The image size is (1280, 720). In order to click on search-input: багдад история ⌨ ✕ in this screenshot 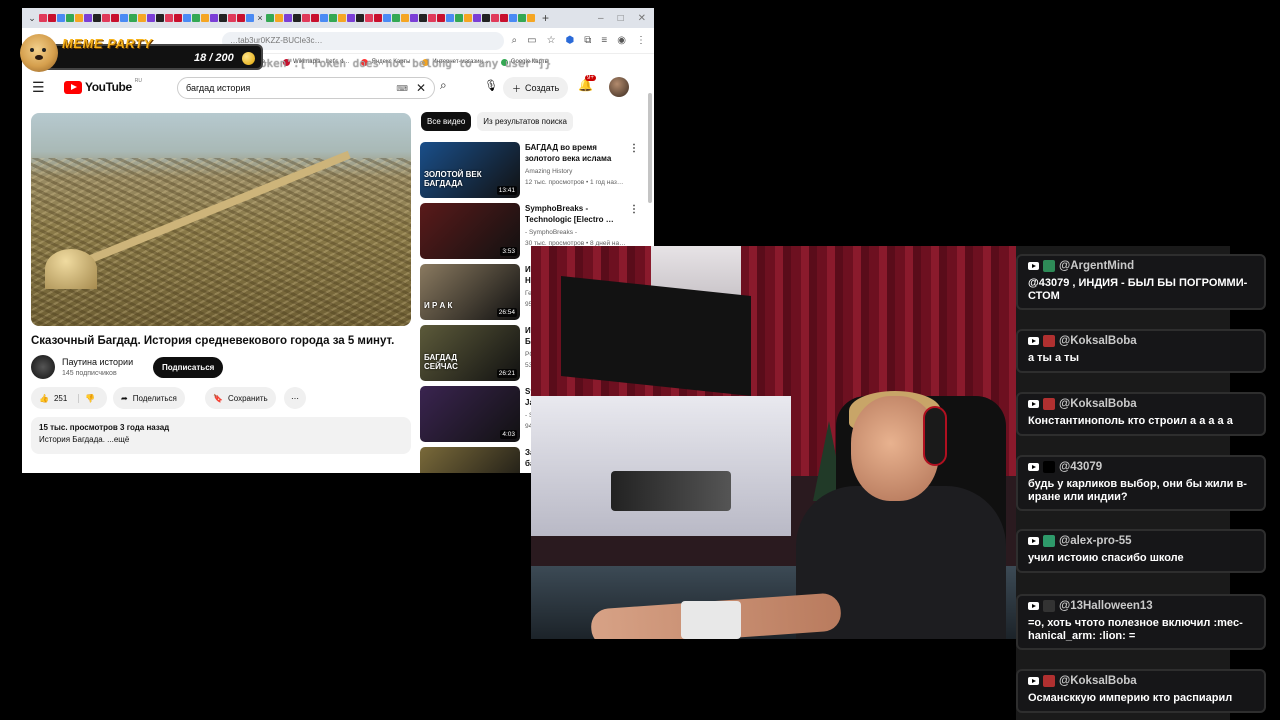, I will do `click(306, 88)`.